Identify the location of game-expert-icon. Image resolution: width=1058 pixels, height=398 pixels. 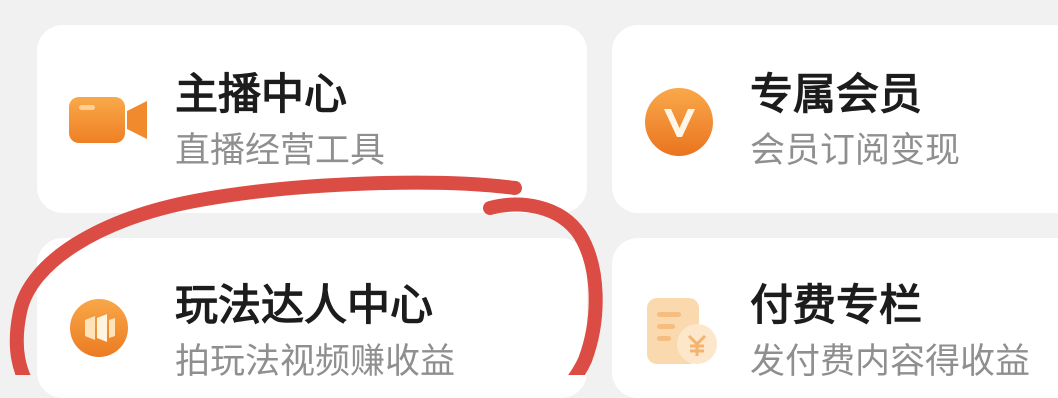
(99, 328).